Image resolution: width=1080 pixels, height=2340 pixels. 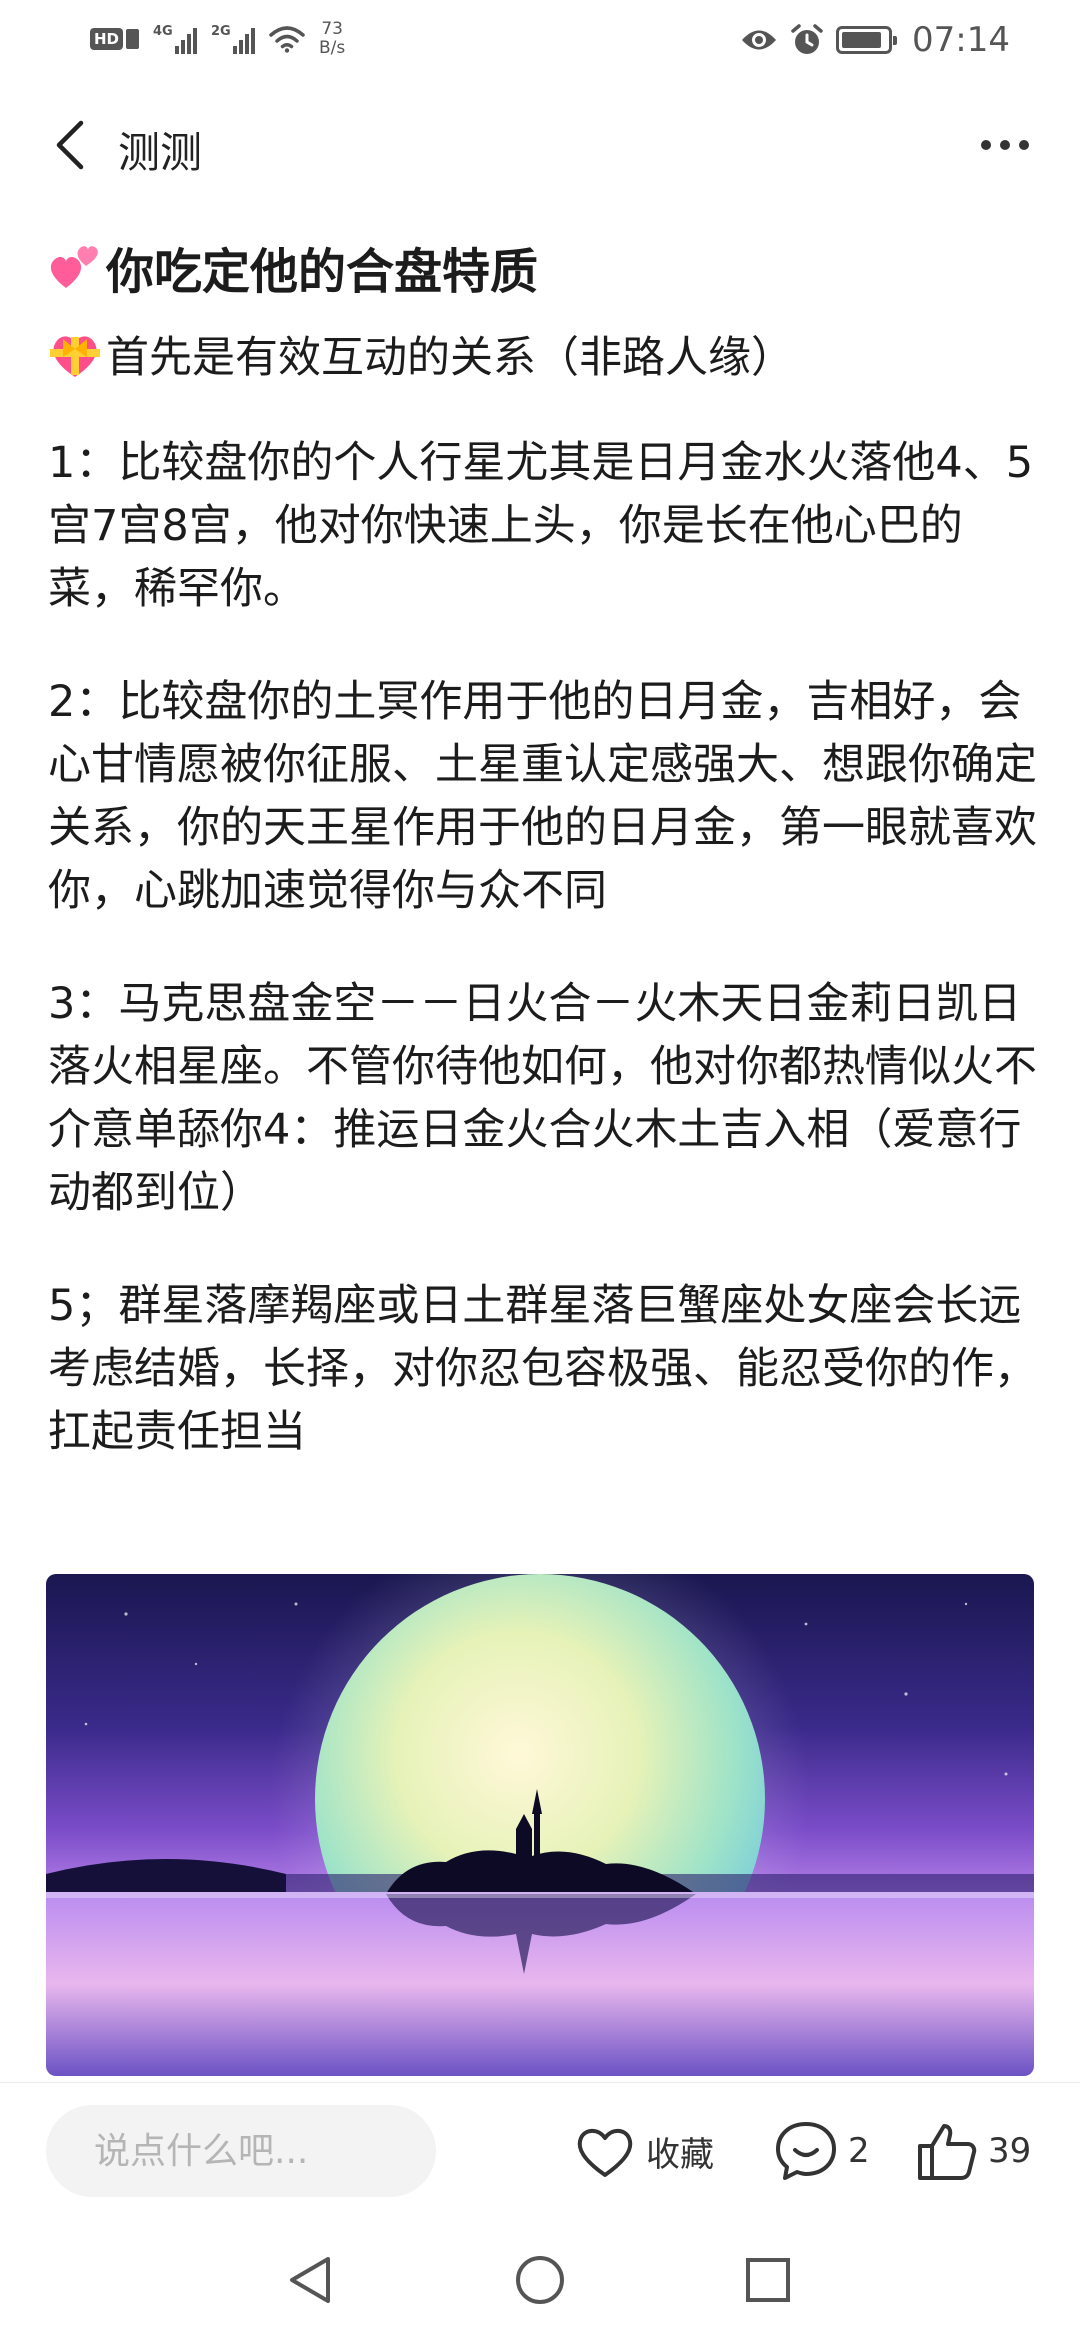 What do you see at coordinates (160, 152) in the screenshot?
I see `page-title: 测测` at bounding box center [160, 152].